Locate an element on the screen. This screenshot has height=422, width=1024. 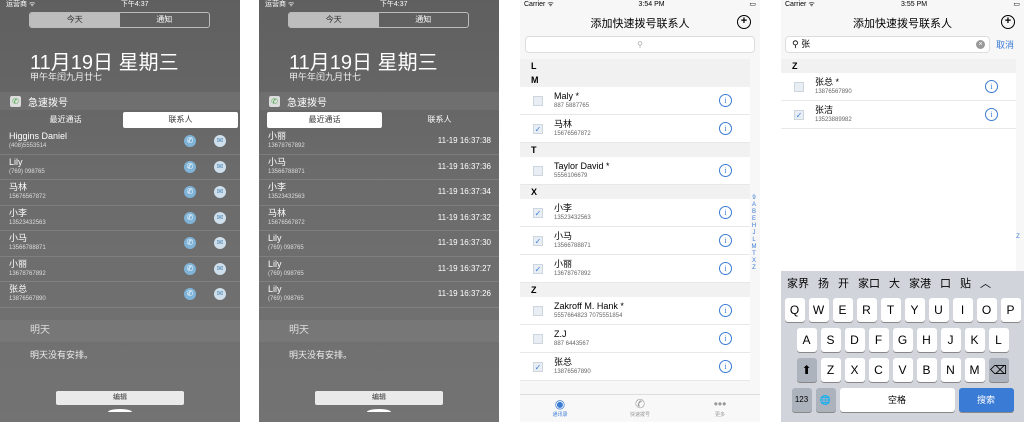
list-item: ✓ 小丽 13678767892 i is located at coordinates (635, 269).